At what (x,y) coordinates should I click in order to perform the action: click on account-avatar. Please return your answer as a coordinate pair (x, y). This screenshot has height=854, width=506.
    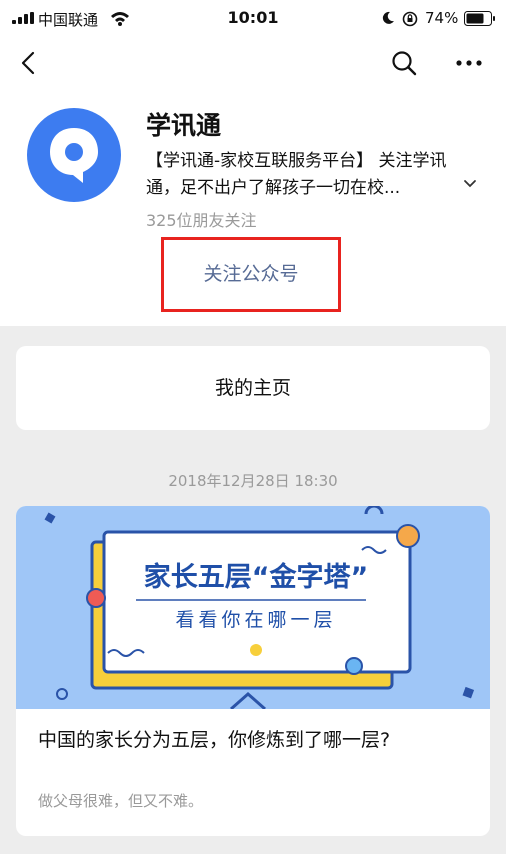
    Looking at the image, I should click on (74, 155).